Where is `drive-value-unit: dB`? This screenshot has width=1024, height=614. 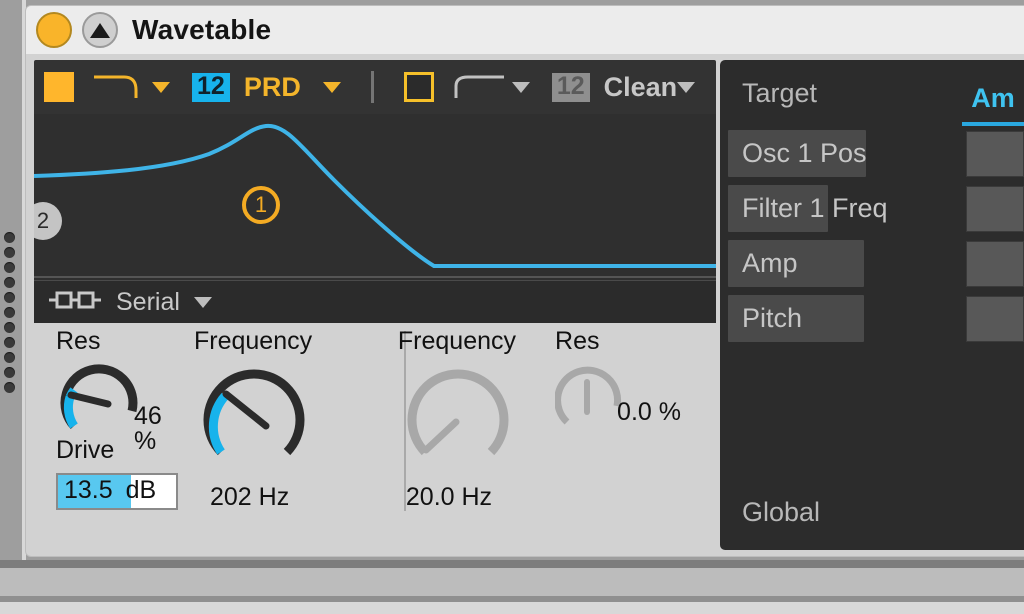
drive-value-unit: dB is located at coordinates (141, 490).